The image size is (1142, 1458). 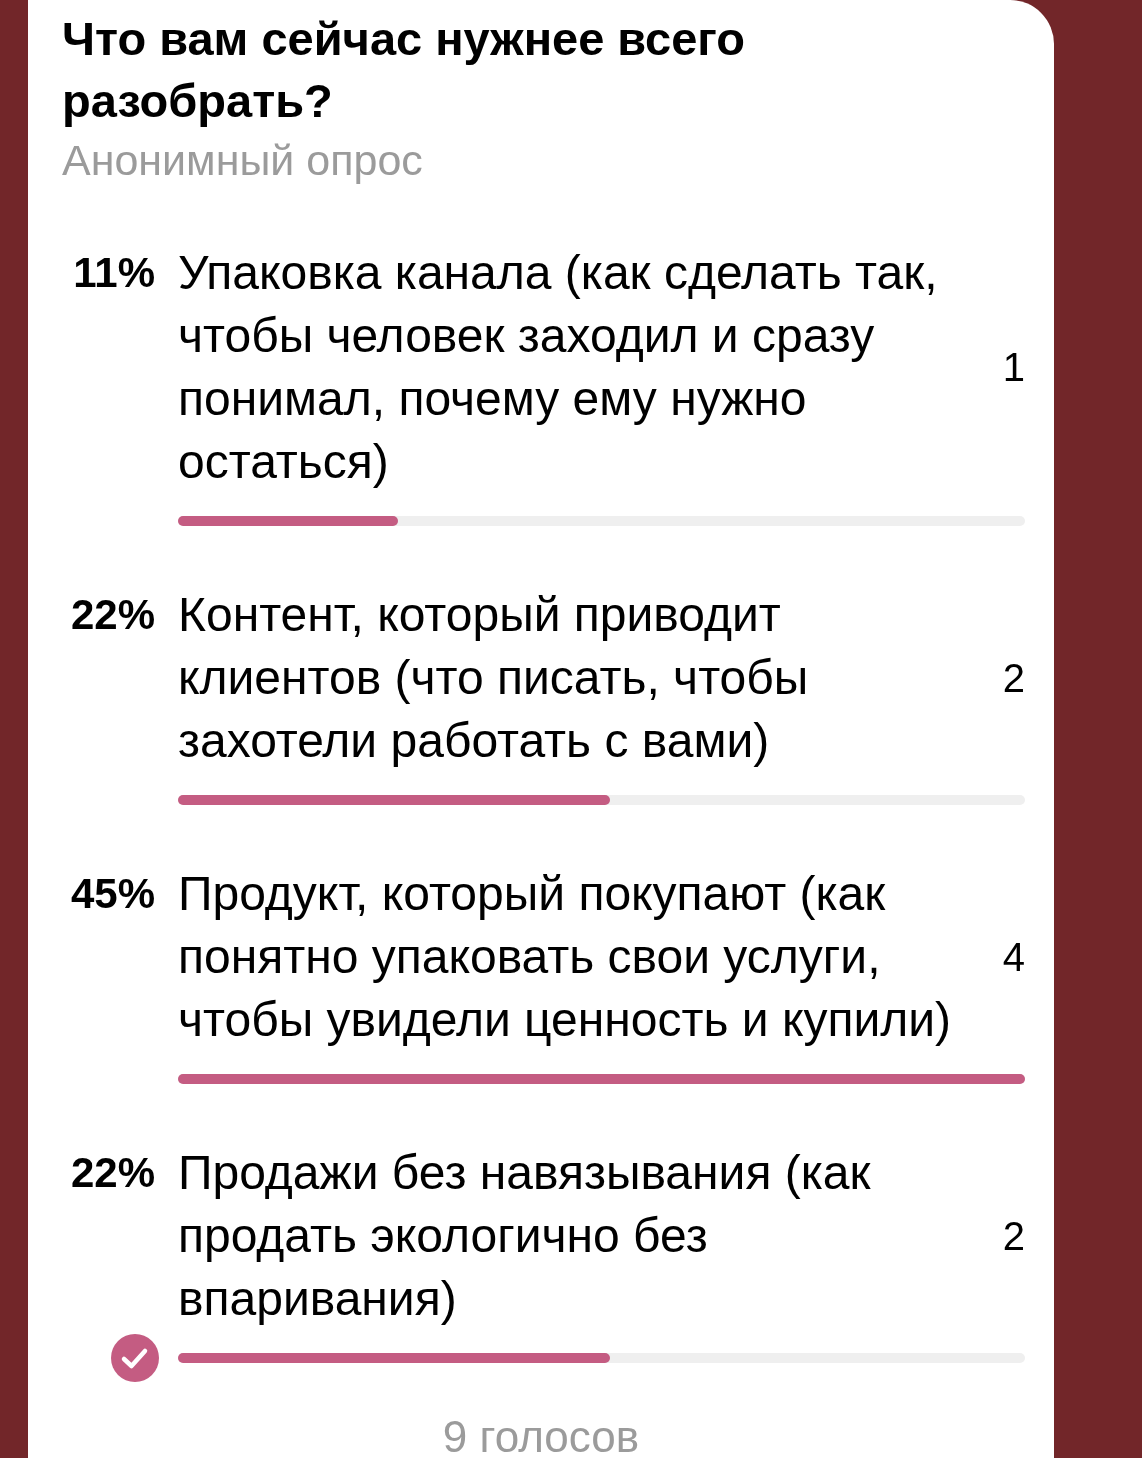 I want to click on vote-count: 4, so click(x=1013, y=957).